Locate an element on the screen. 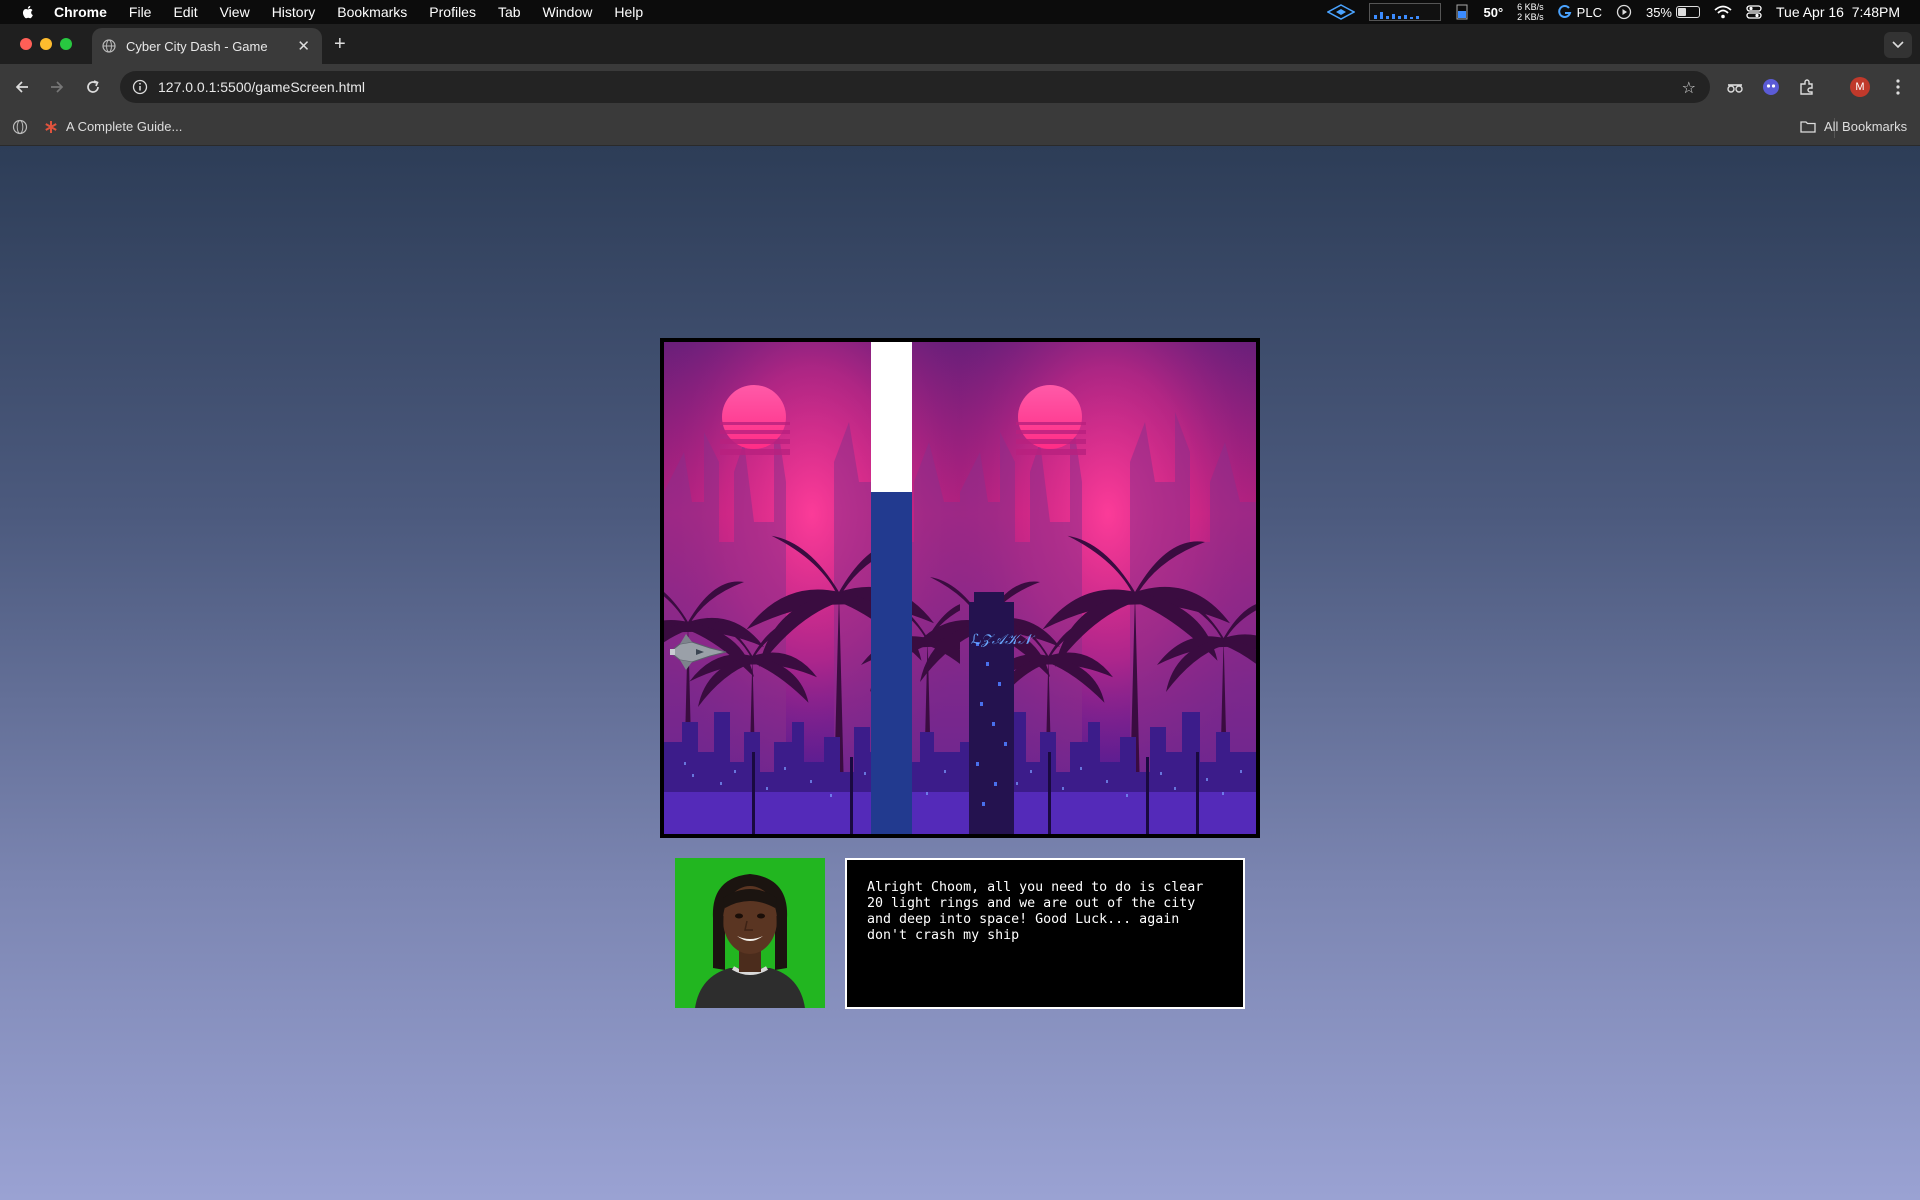 Image resolution: width=1920 pixels, height=1200 pixels. minimize-window-button is located at coordinates (46, 44).